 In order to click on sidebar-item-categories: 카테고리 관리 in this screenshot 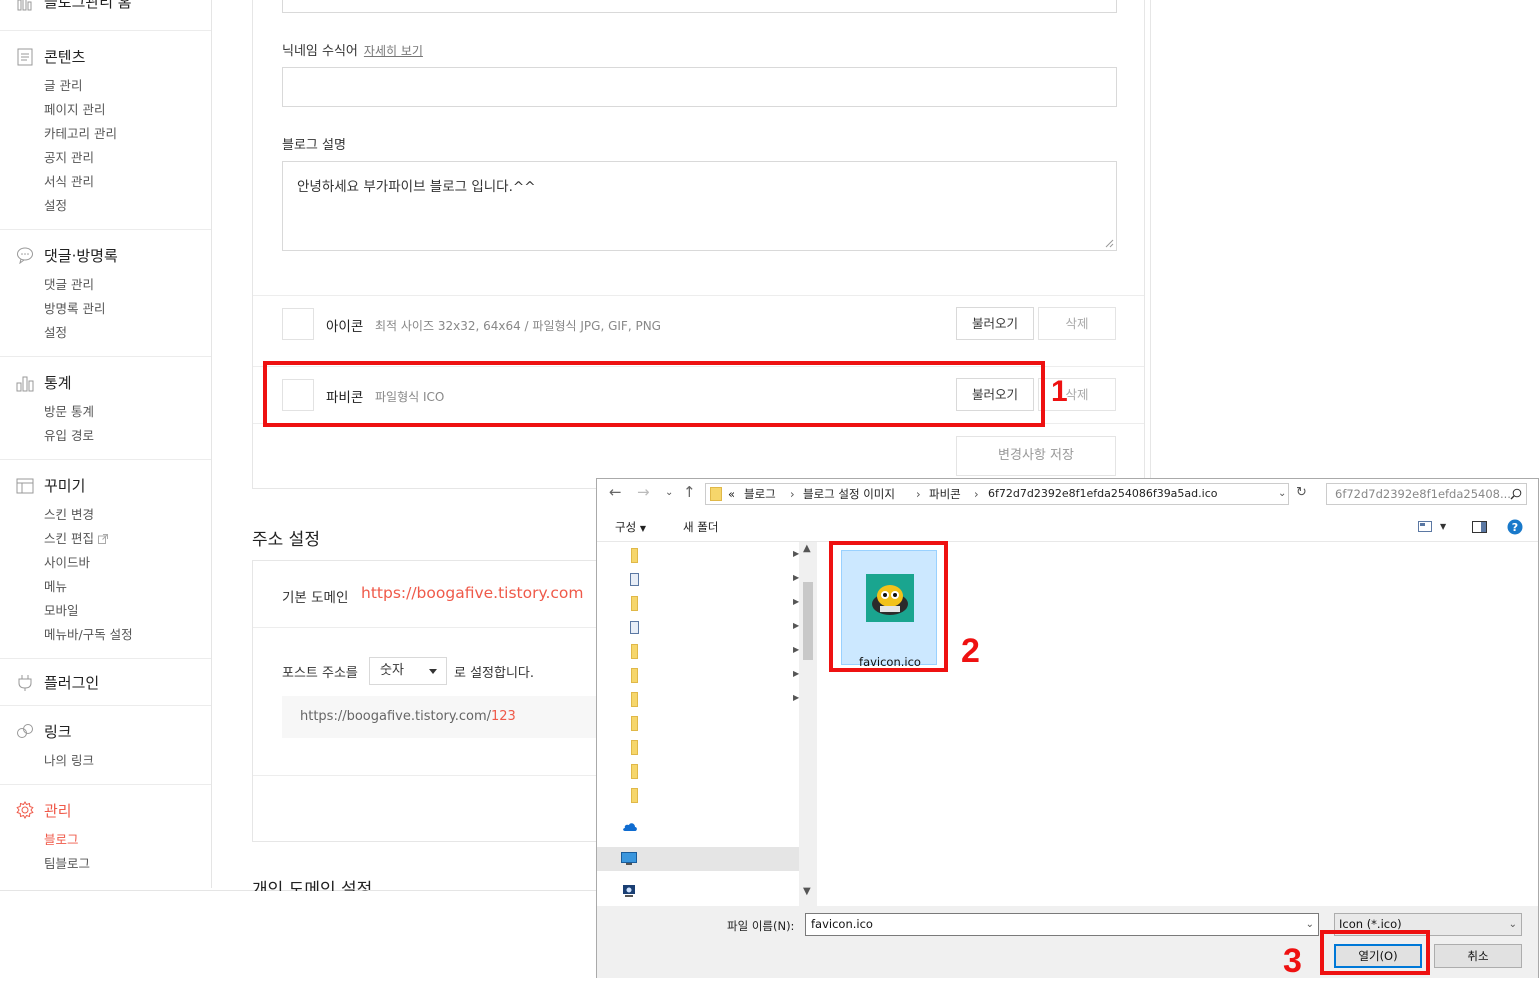, I will do `click(80, 132)`.